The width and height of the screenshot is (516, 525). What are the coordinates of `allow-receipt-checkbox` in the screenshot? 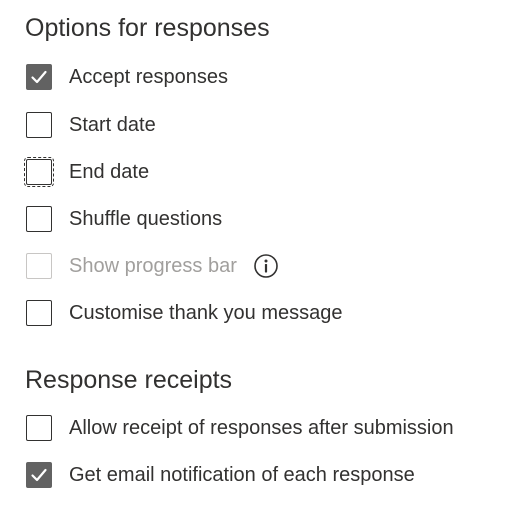 It's located at (39, 428).